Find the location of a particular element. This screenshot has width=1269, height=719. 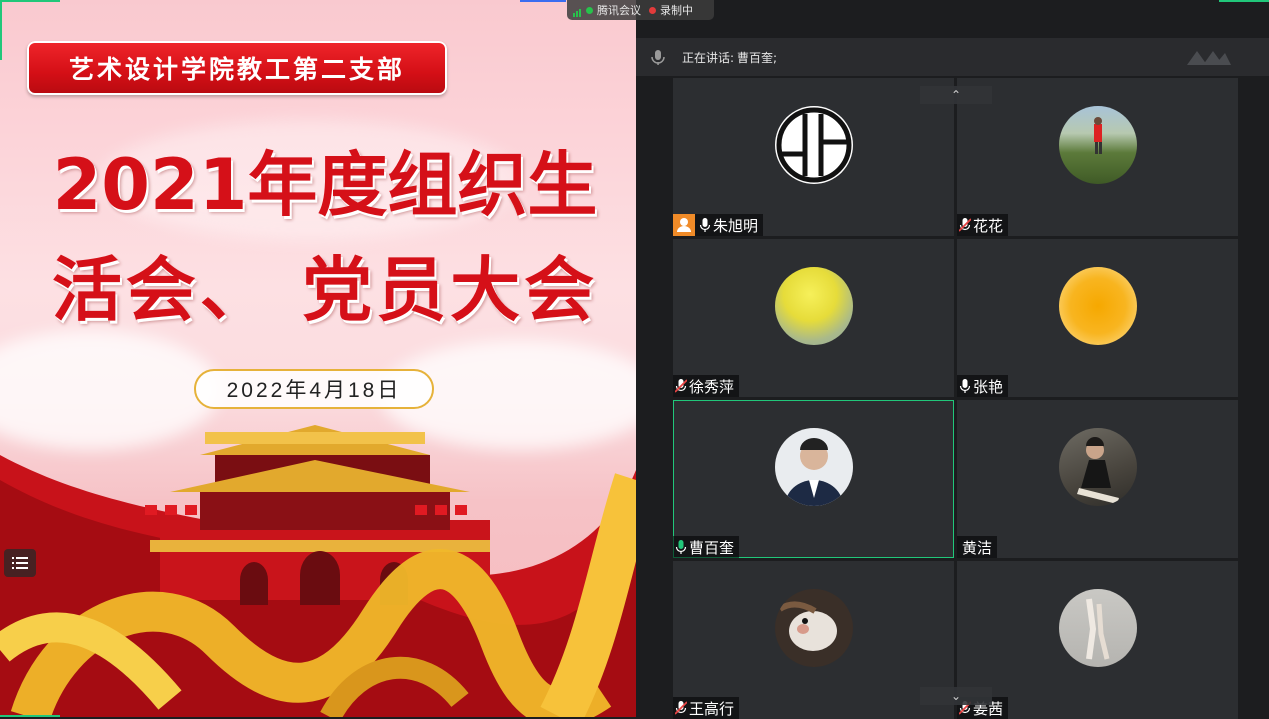

slide-title-line2: 活会、 党员大会 is located at coordinates (325, 290).